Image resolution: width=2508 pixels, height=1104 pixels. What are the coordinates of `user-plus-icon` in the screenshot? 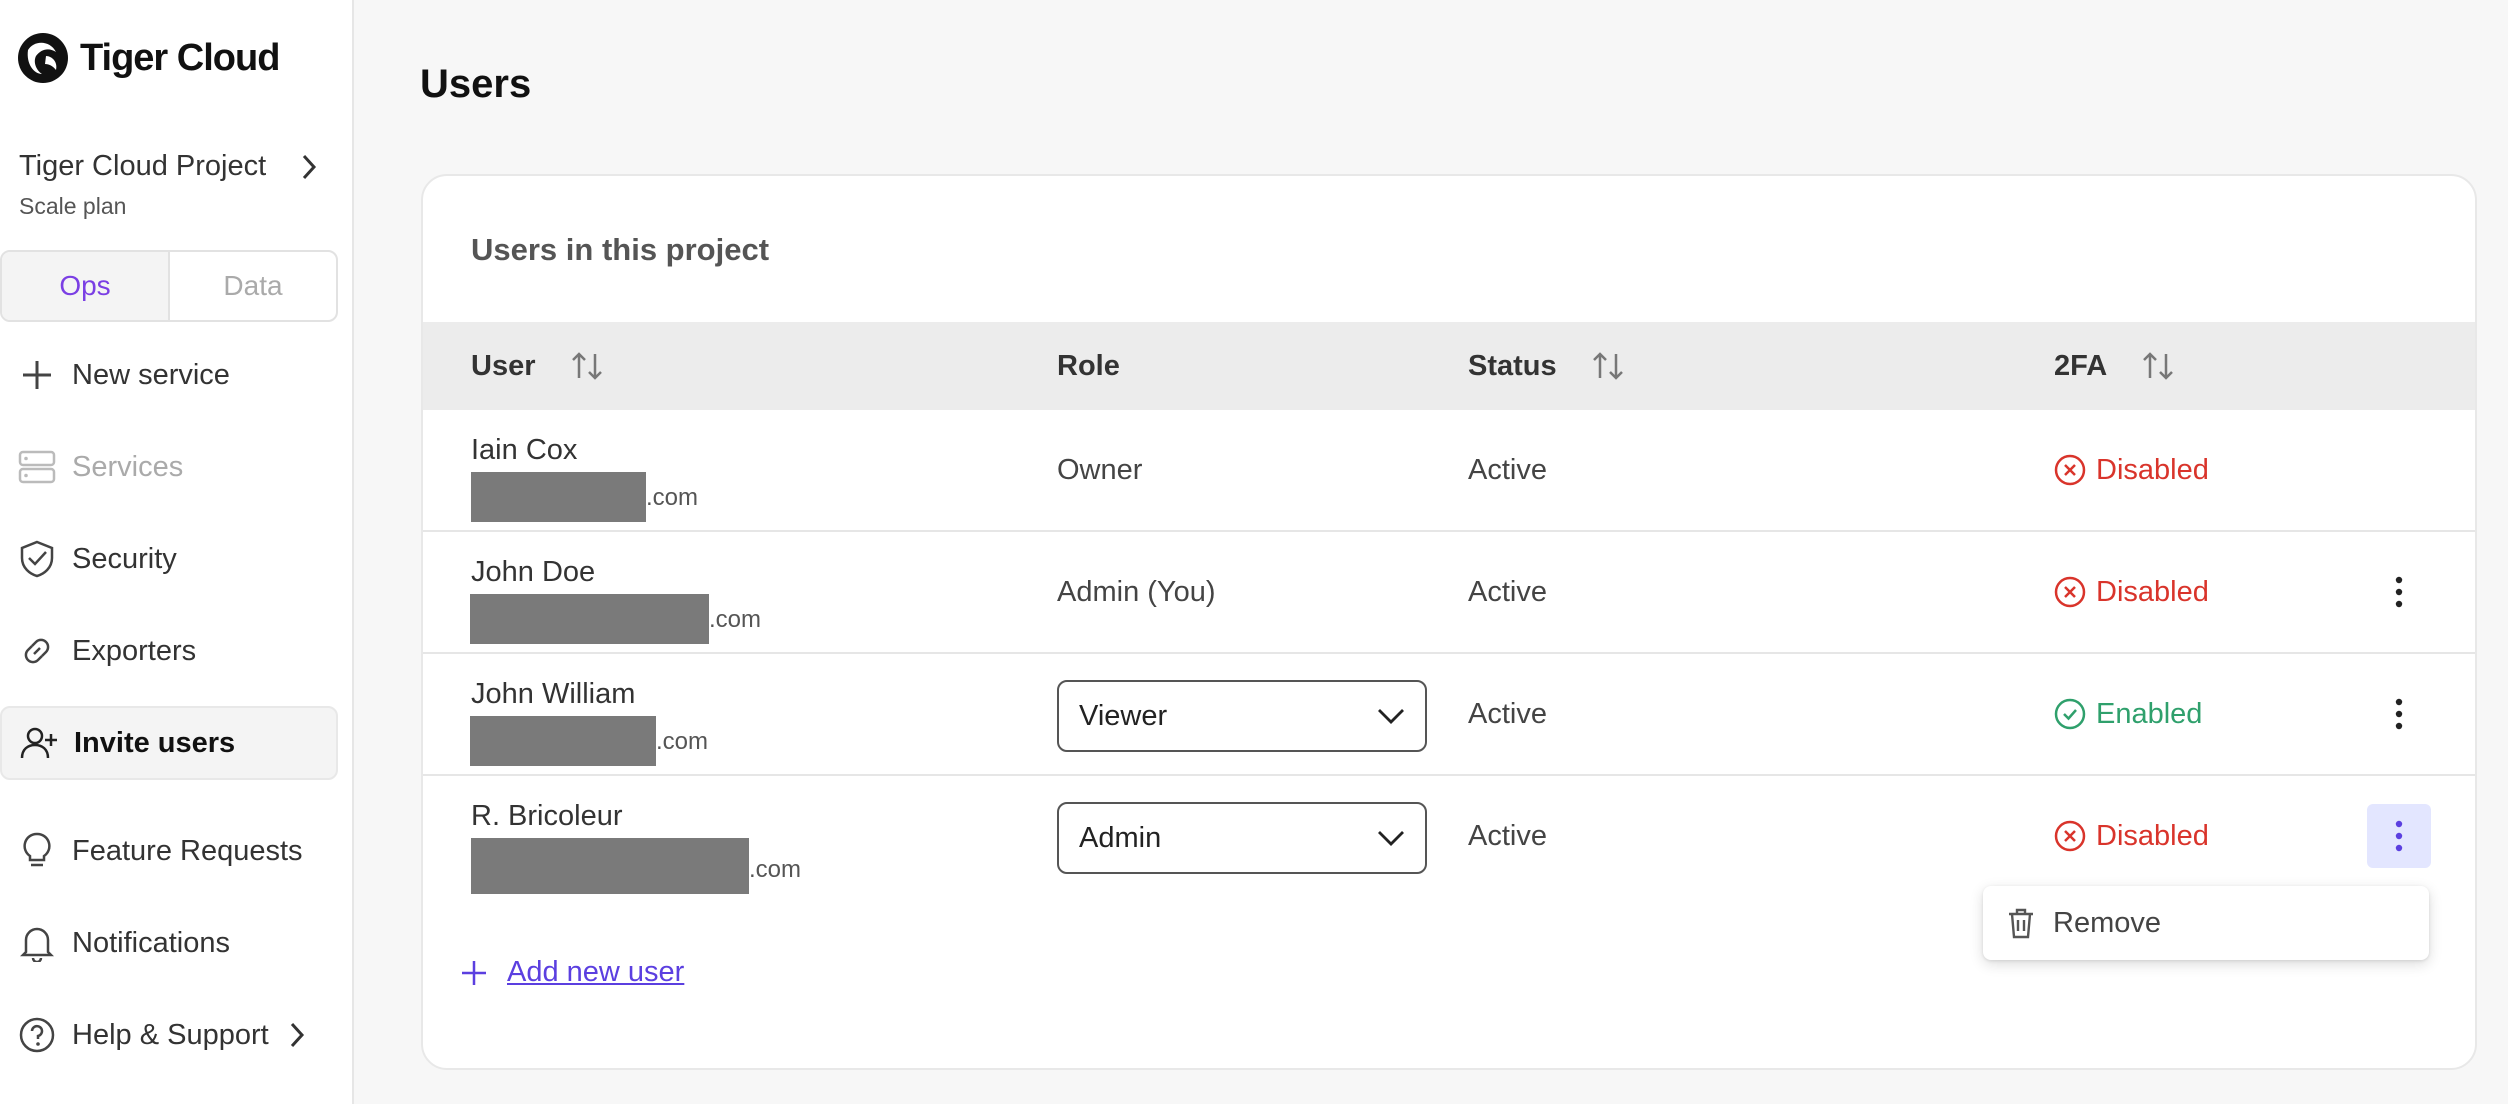 It's located at (39, 743).